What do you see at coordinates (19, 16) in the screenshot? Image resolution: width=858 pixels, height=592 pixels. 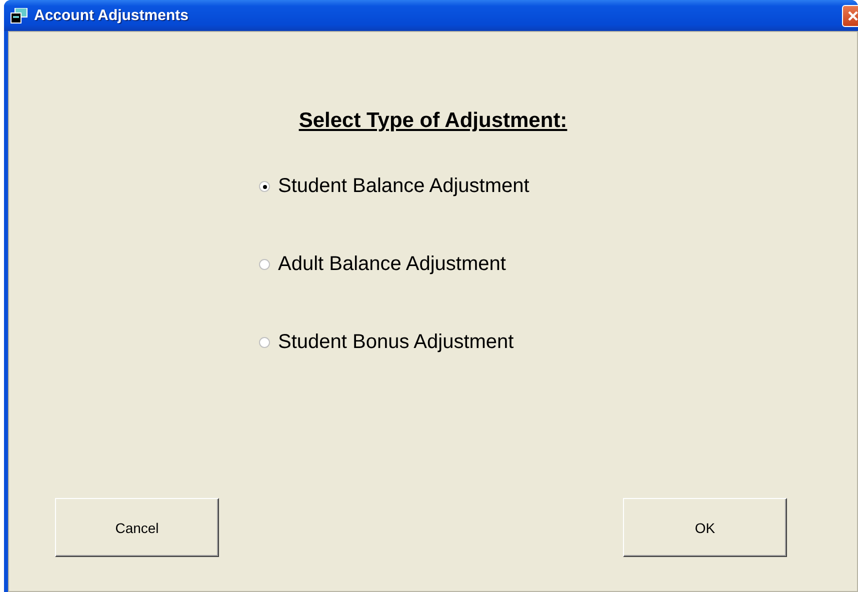 I see `app-icon` at bounding box center [19, 16].